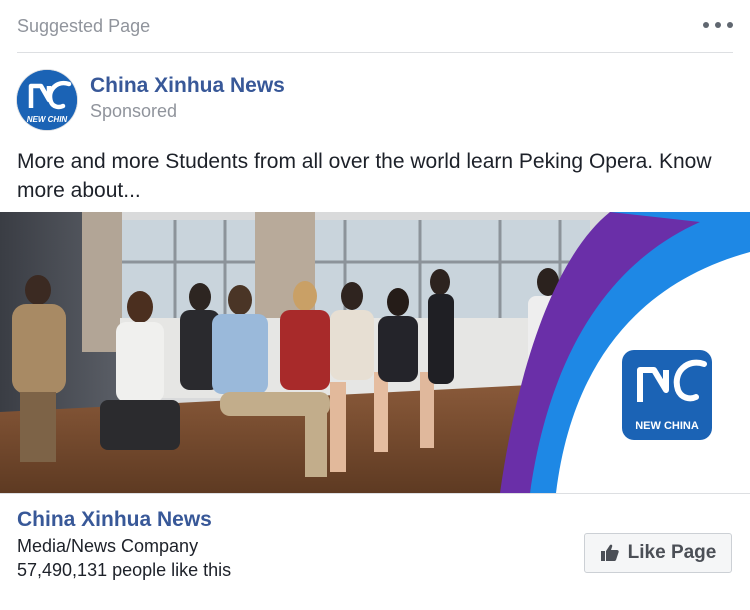 This screenshot has height=610, width=750. I want to click on sponsored-label: Sponsored, so click(133, 111).